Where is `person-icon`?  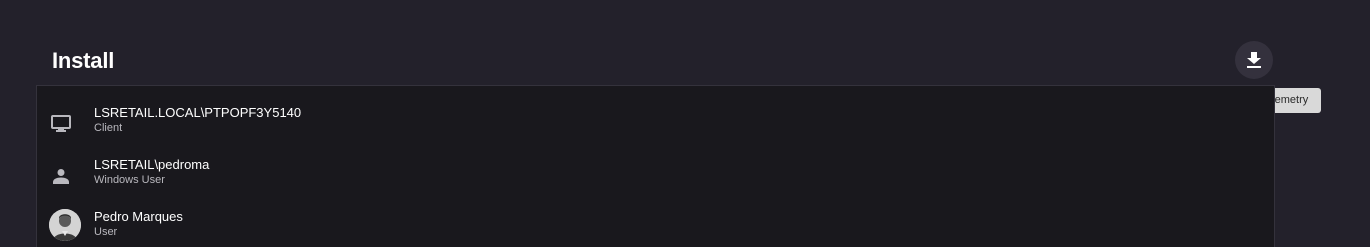
person-icon is located at coordinates (61, 176).